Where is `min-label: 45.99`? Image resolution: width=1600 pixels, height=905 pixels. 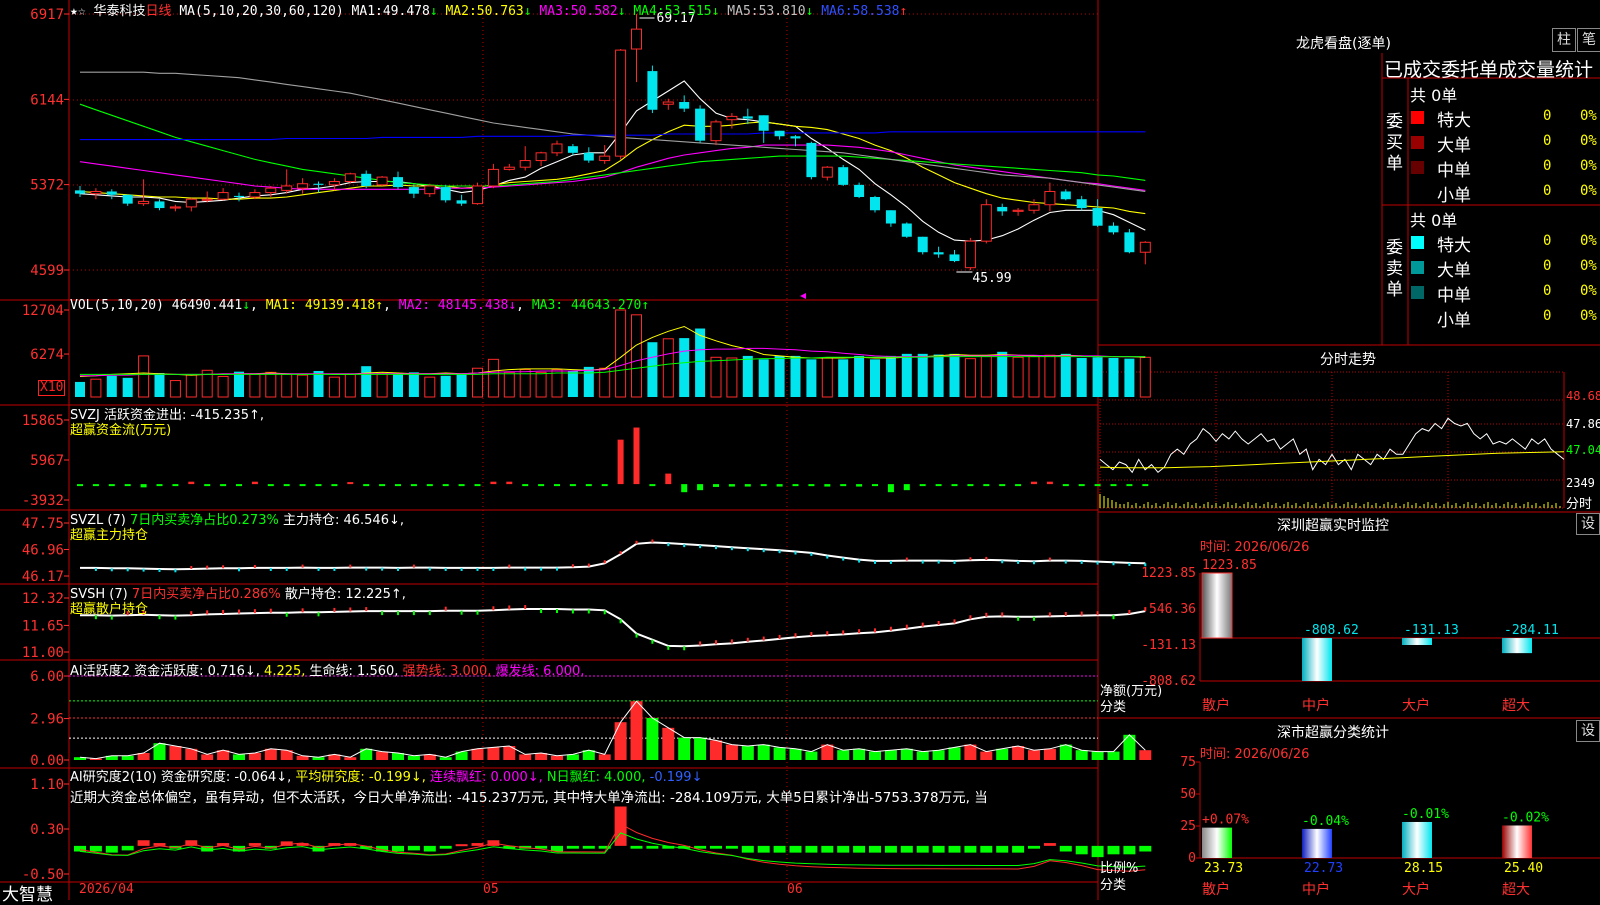
min-label: 45.99 is located at coordinates (991, 278).